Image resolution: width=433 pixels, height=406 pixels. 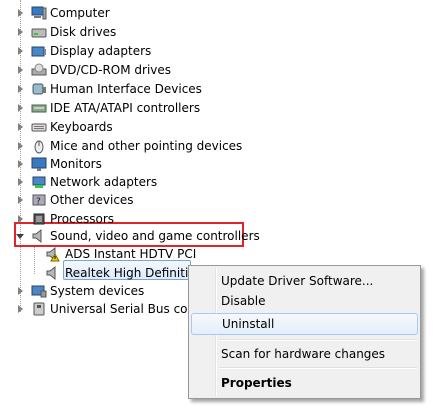 I want to click on tree-category-item: Mice and other pointing devices, so click(x=150, y=146).